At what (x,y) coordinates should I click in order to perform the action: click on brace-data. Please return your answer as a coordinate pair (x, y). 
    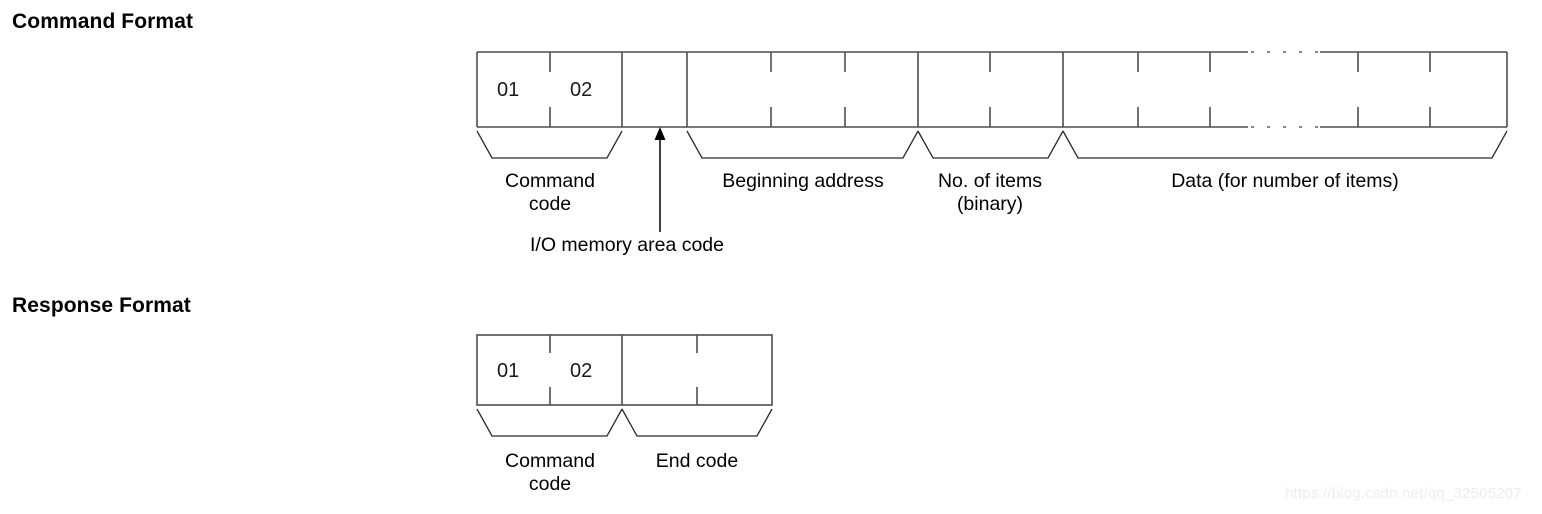
    Looking at the image, I should click on (1285, 144).